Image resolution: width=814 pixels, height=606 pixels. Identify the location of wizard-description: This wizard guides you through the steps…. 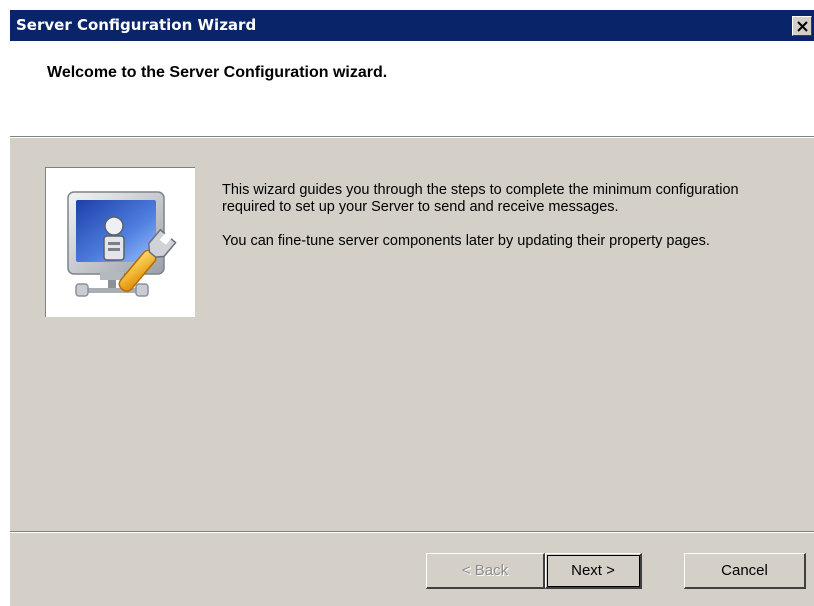
(492, 224).